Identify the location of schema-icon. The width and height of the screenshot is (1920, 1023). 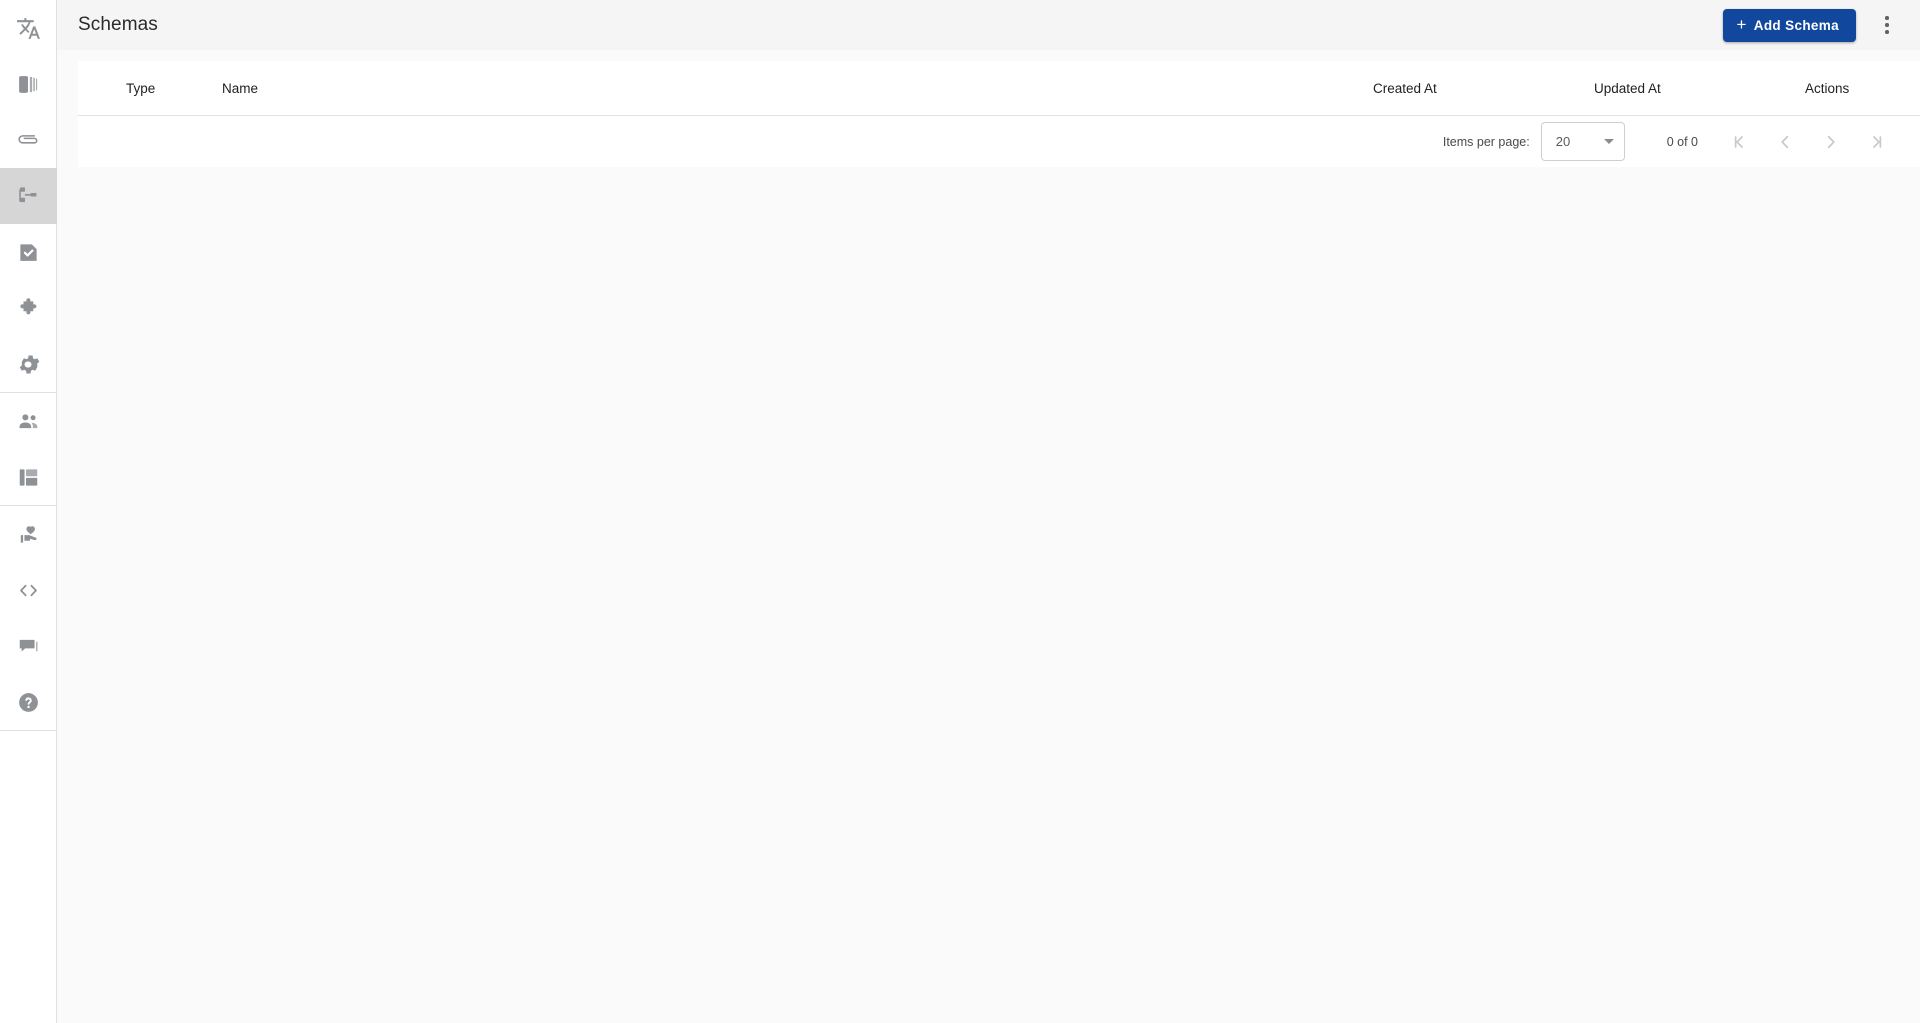
(28, 196).